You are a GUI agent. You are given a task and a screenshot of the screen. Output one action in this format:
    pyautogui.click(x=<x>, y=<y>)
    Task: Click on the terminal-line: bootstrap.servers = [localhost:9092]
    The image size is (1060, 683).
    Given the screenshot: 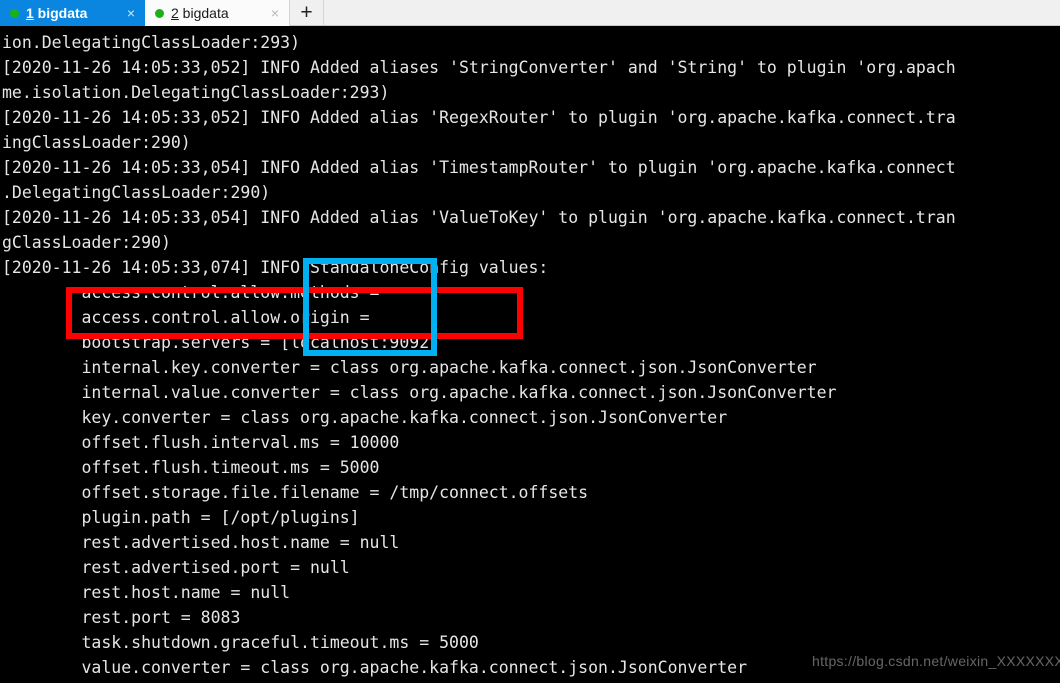 What is the action you would take?
    pyautogui.click(x=221, y=342)
    